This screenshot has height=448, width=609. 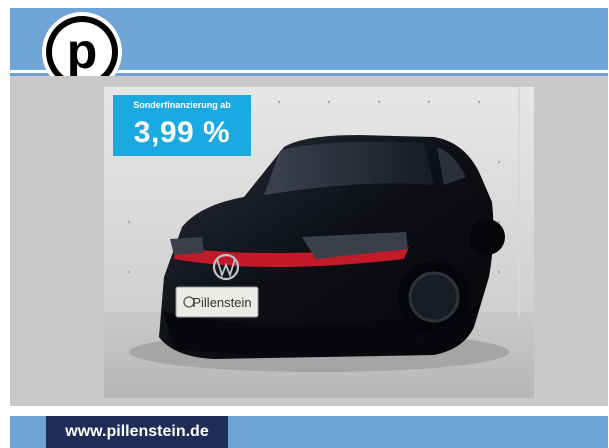 I want to click on rear-wheel, so click(x=487, y=237).